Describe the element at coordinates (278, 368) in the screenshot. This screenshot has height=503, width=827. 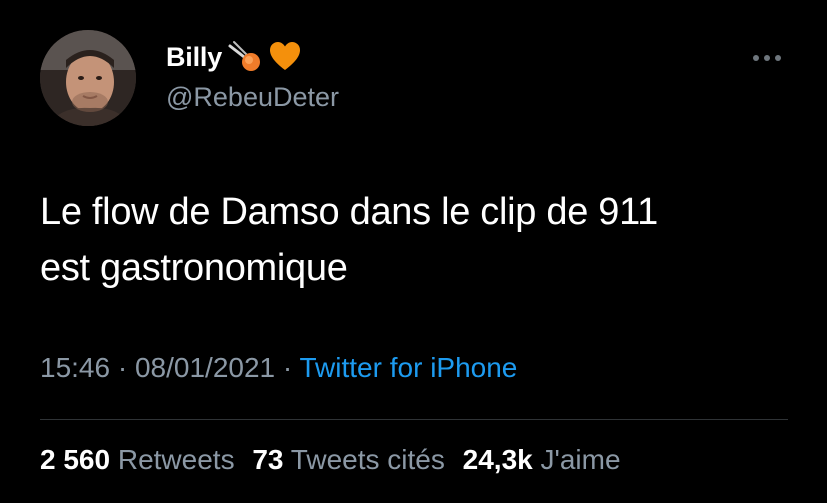
I see `tweet-meta: 15:46 · 08/01/2021 · Twitter for iPhone` at that location.